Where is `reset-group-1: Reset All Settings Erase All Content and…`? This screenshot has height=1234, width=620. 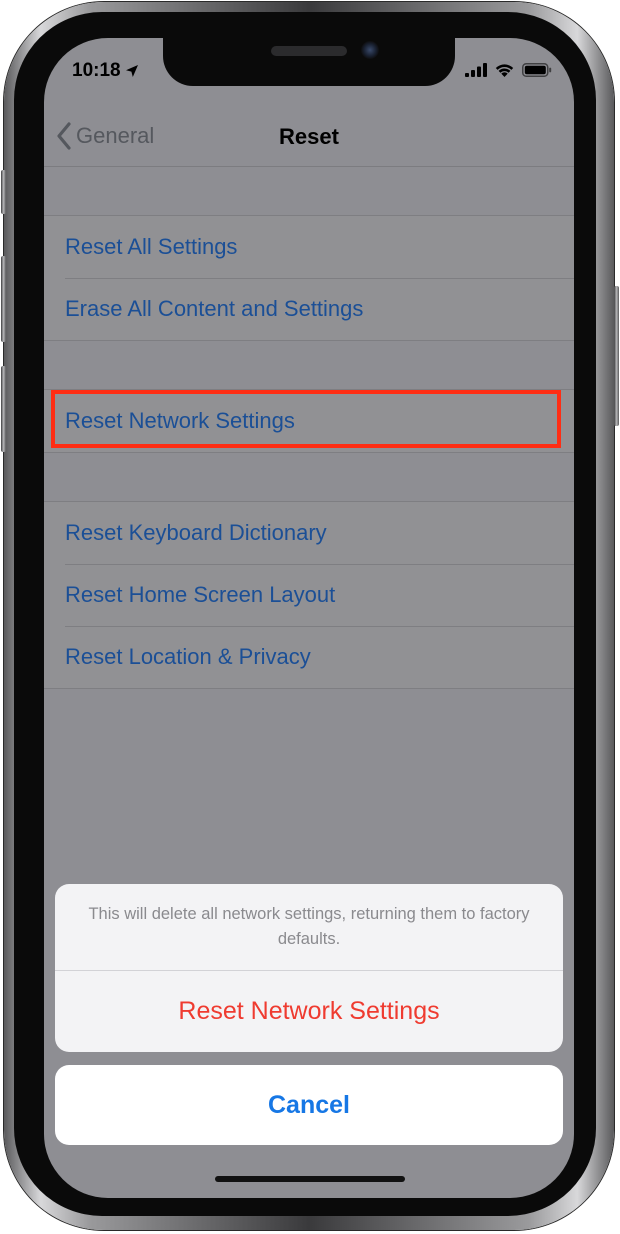 reset-group-1: Reset All Settings Erase All Content and… is located at coordinates (309, 278).